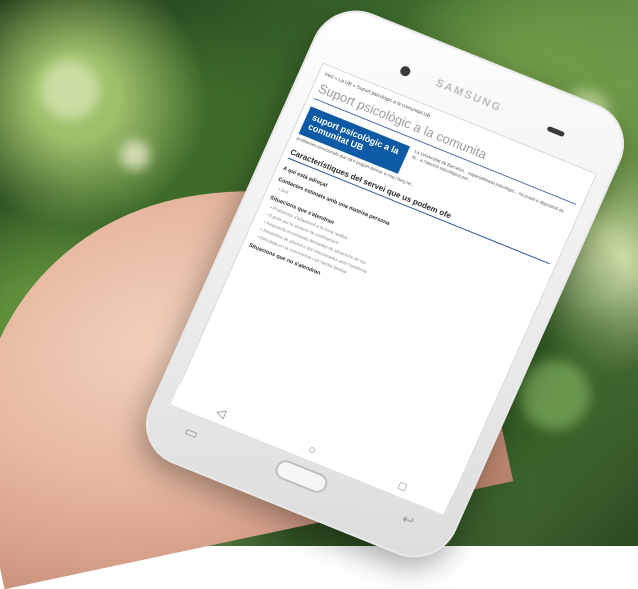 Image resolution: width=638 pixels, height=589 pixels. Describe the element at coordinates (402, 486) in the screenshot. I see `recent-apps-icon: □` at that location.